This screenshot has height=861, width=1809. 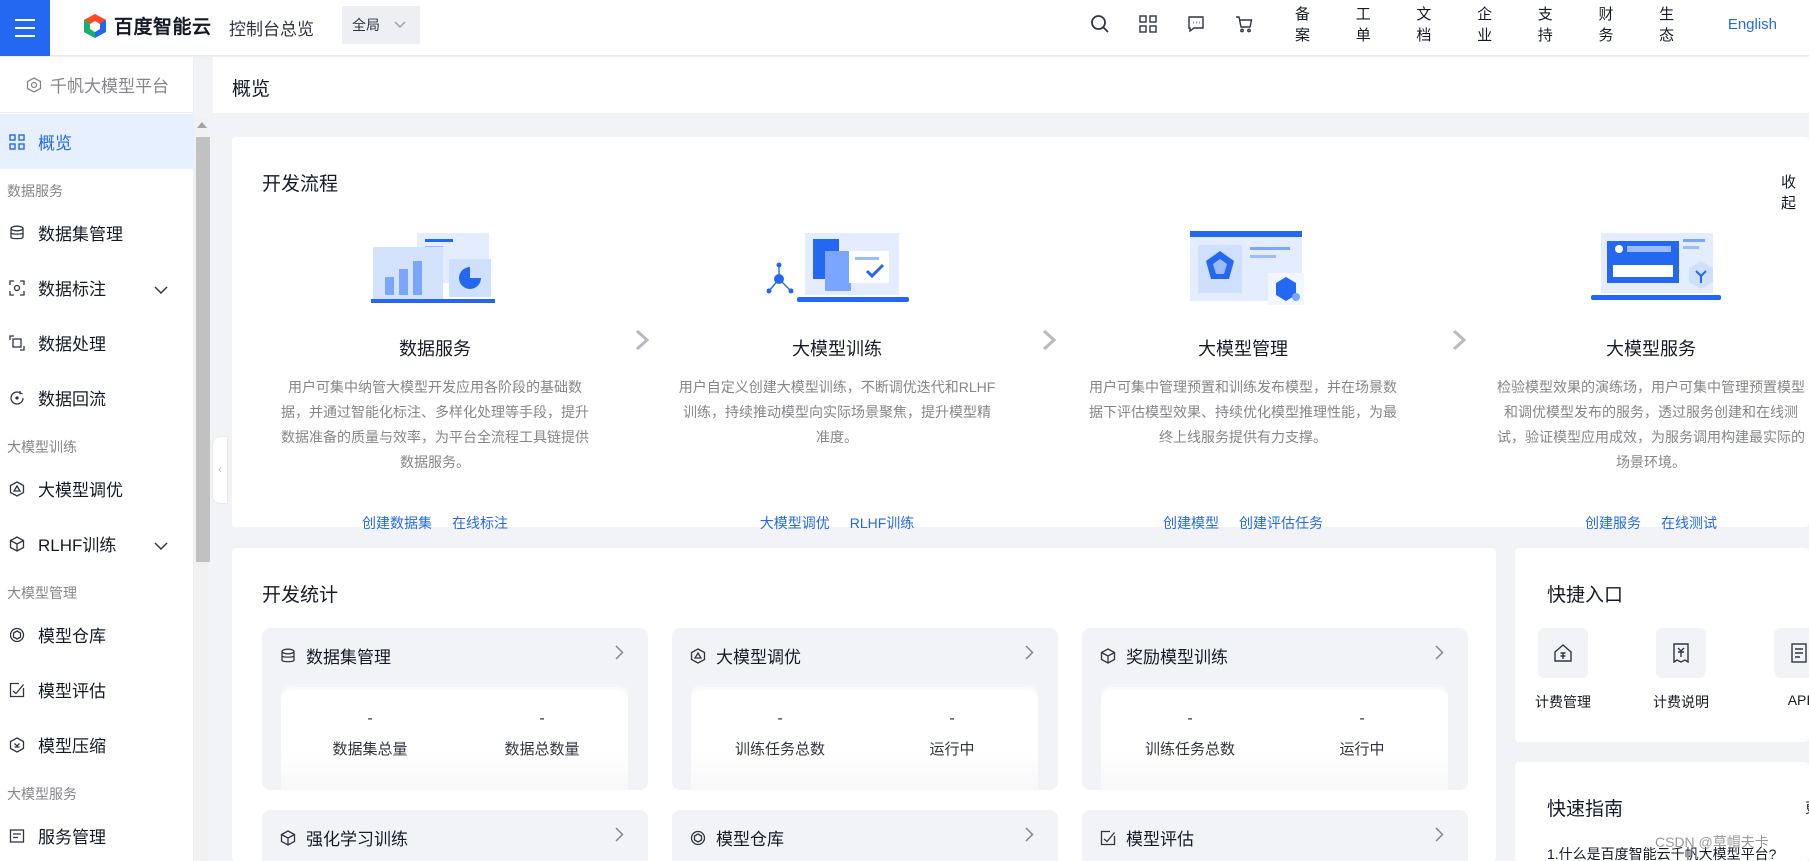 I want to click on stat-box-model-eval: 模型评估, so click(x=1275, y=835).